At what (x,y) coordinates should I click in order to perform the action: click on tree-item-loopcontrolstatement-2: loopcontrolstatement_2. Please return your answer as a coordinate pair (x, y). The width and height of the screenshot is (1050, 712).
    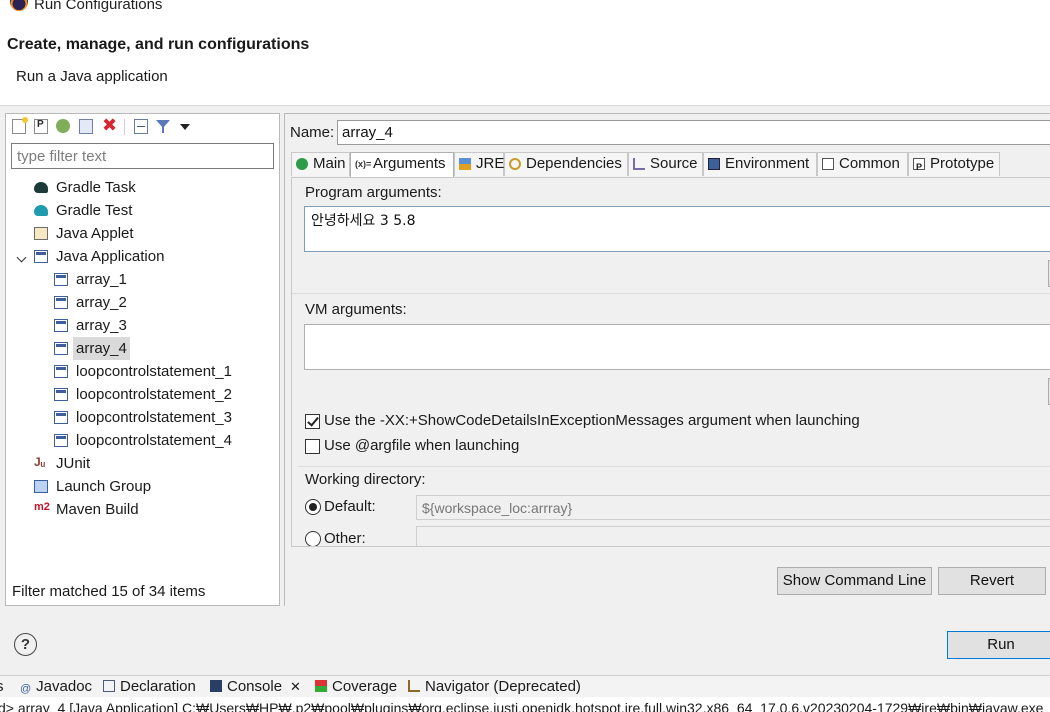
    Looking at the image, I should click on (142, 394).